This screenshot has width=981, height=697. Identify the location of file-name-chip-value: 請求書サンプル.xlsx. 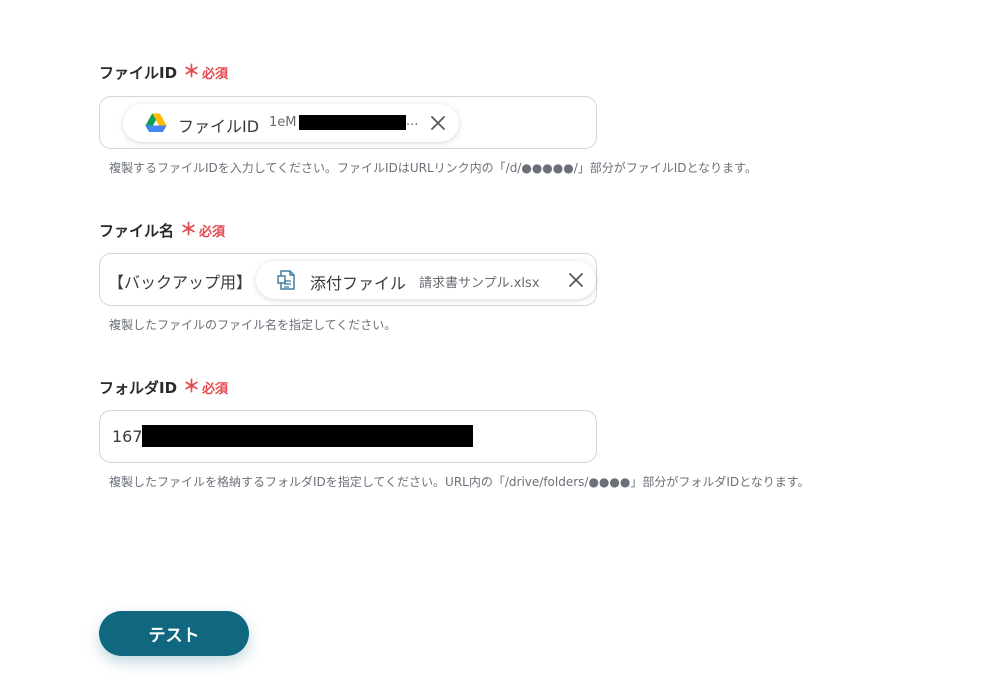
(479, 283).